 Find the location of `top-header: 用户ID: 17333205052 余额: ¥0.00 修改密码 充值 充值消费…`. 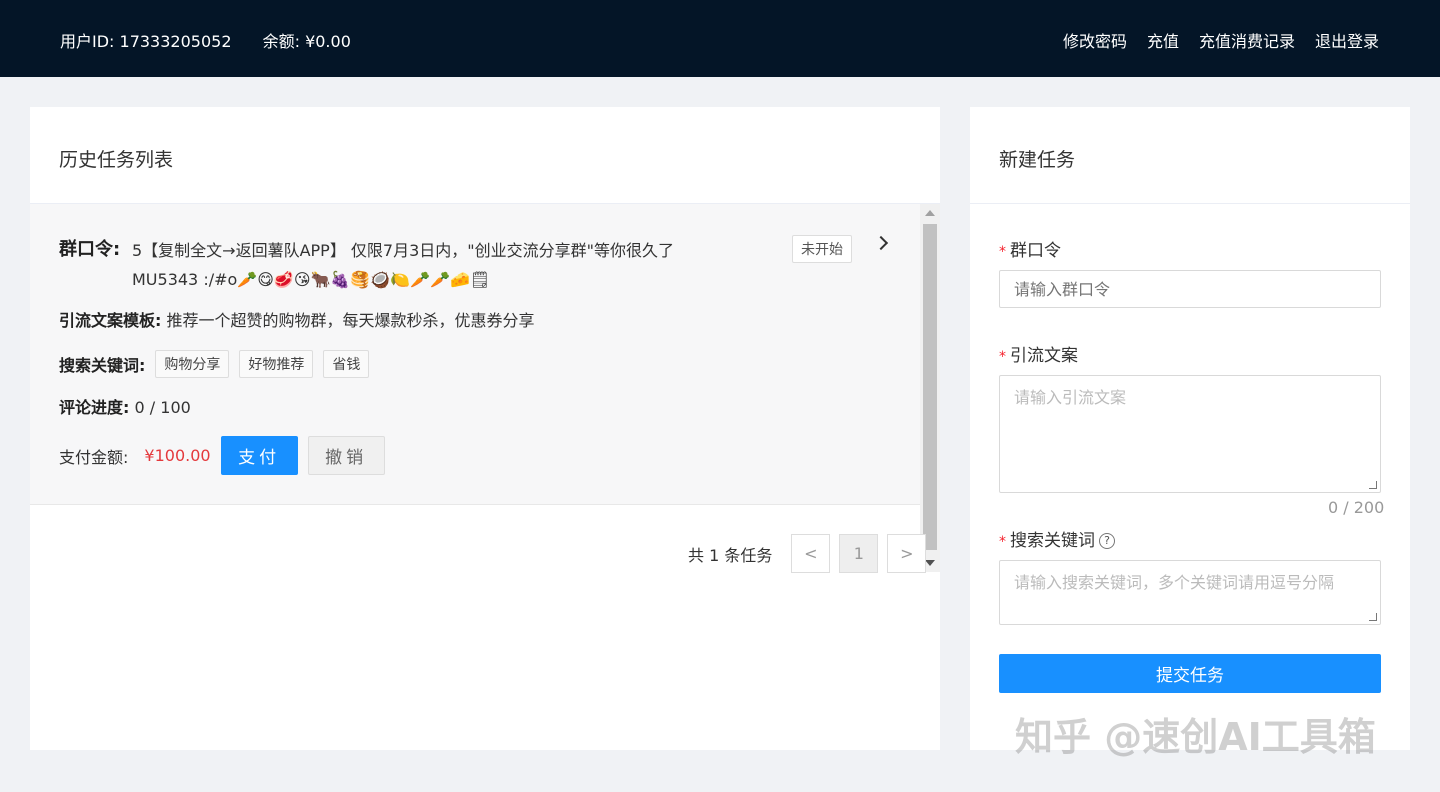

top-header: 用户ID: 17333205052 余额: ¥0.00 修改密码 充值 充值消费… is located at coordinates (720, 38).